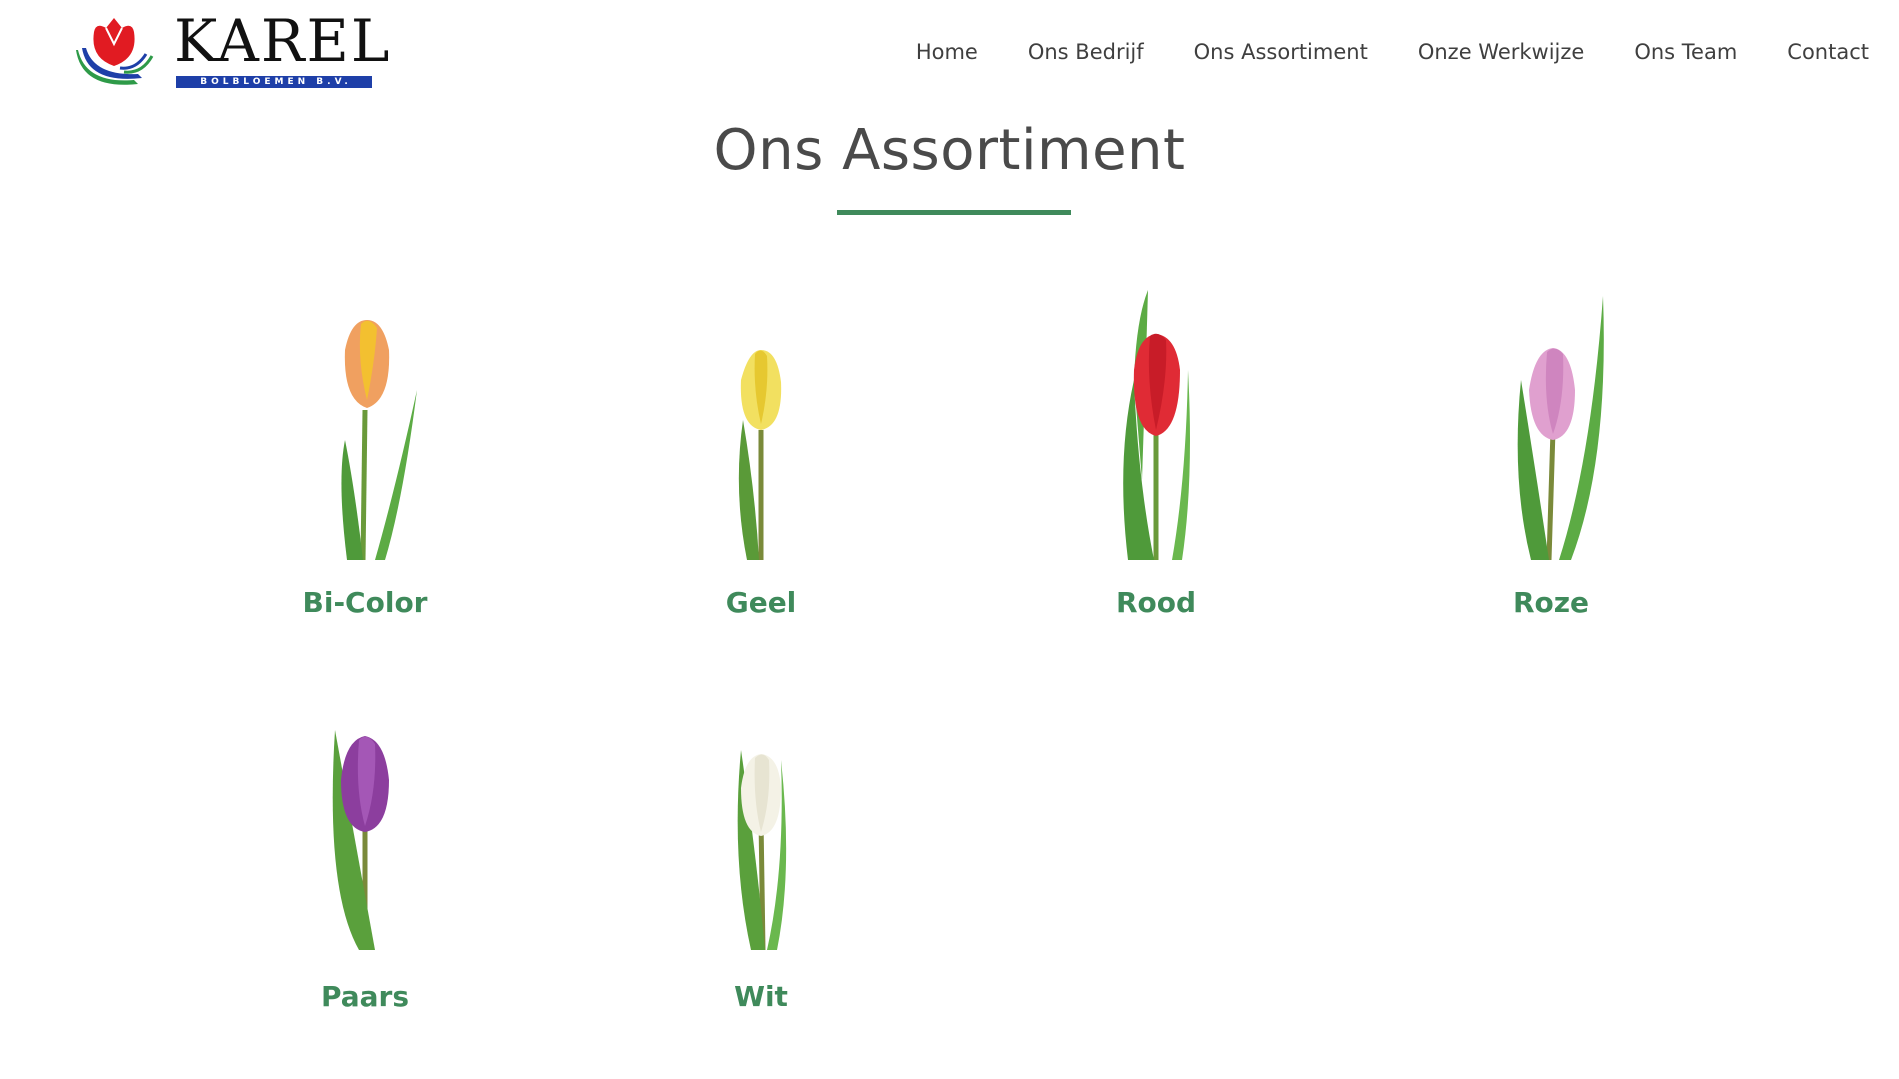 This screenshot has width=1899, height=1079. What do you see at coordinates (365, 425) in the screenshot?
I see `tulip-bicolor-image` at bounding box center [365, 425].